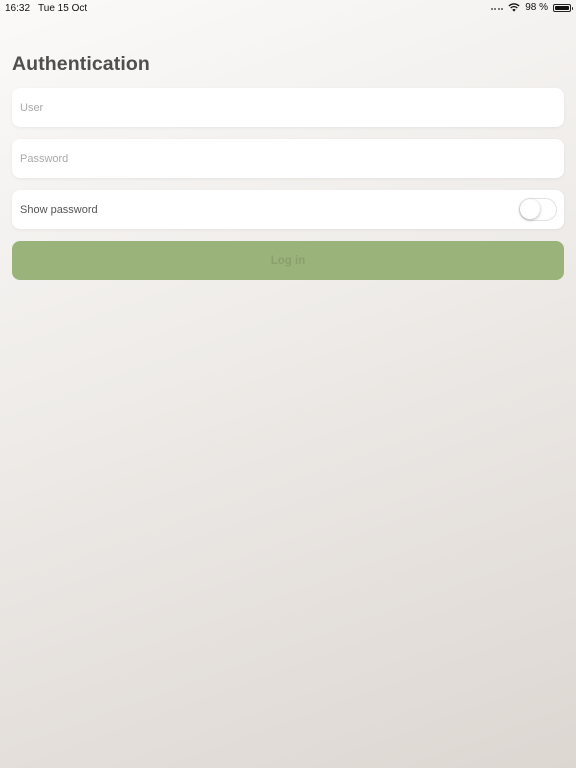 The height and width of the screenshot is (768, 576). I want to click on show-password-row: Show password, so click(288, 209).